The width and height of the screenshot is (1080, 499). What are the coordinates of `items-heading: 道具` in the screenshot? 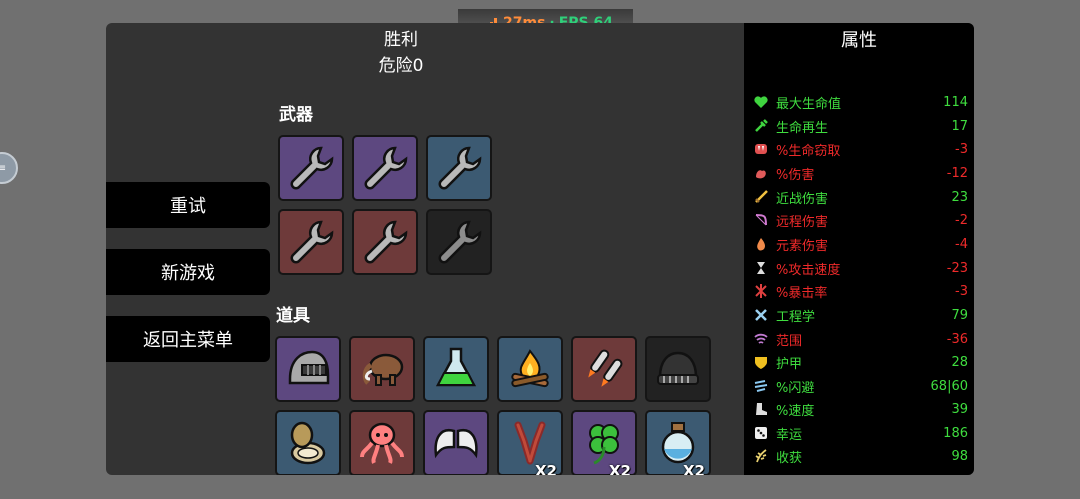 It's located at (293, 316).